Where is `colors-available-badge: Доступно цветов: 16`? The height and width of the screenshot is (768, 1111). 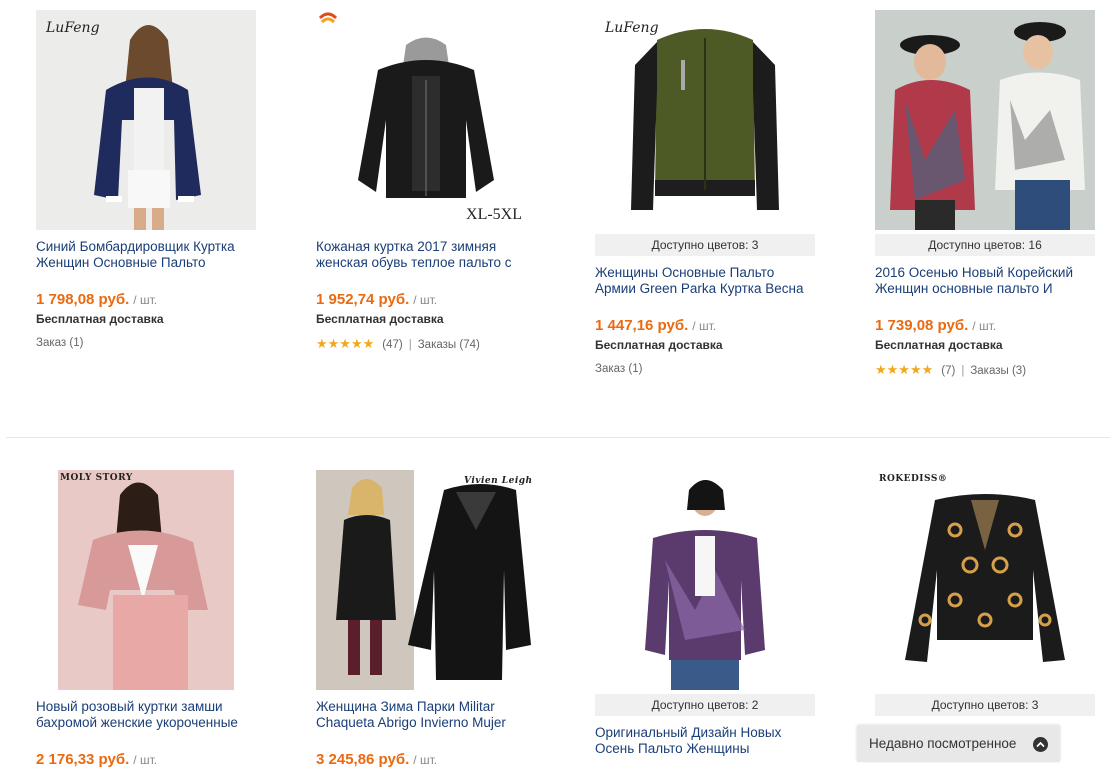
colors-available-badge: Доступно цветов: 16 is located at coordinates (985, 245).